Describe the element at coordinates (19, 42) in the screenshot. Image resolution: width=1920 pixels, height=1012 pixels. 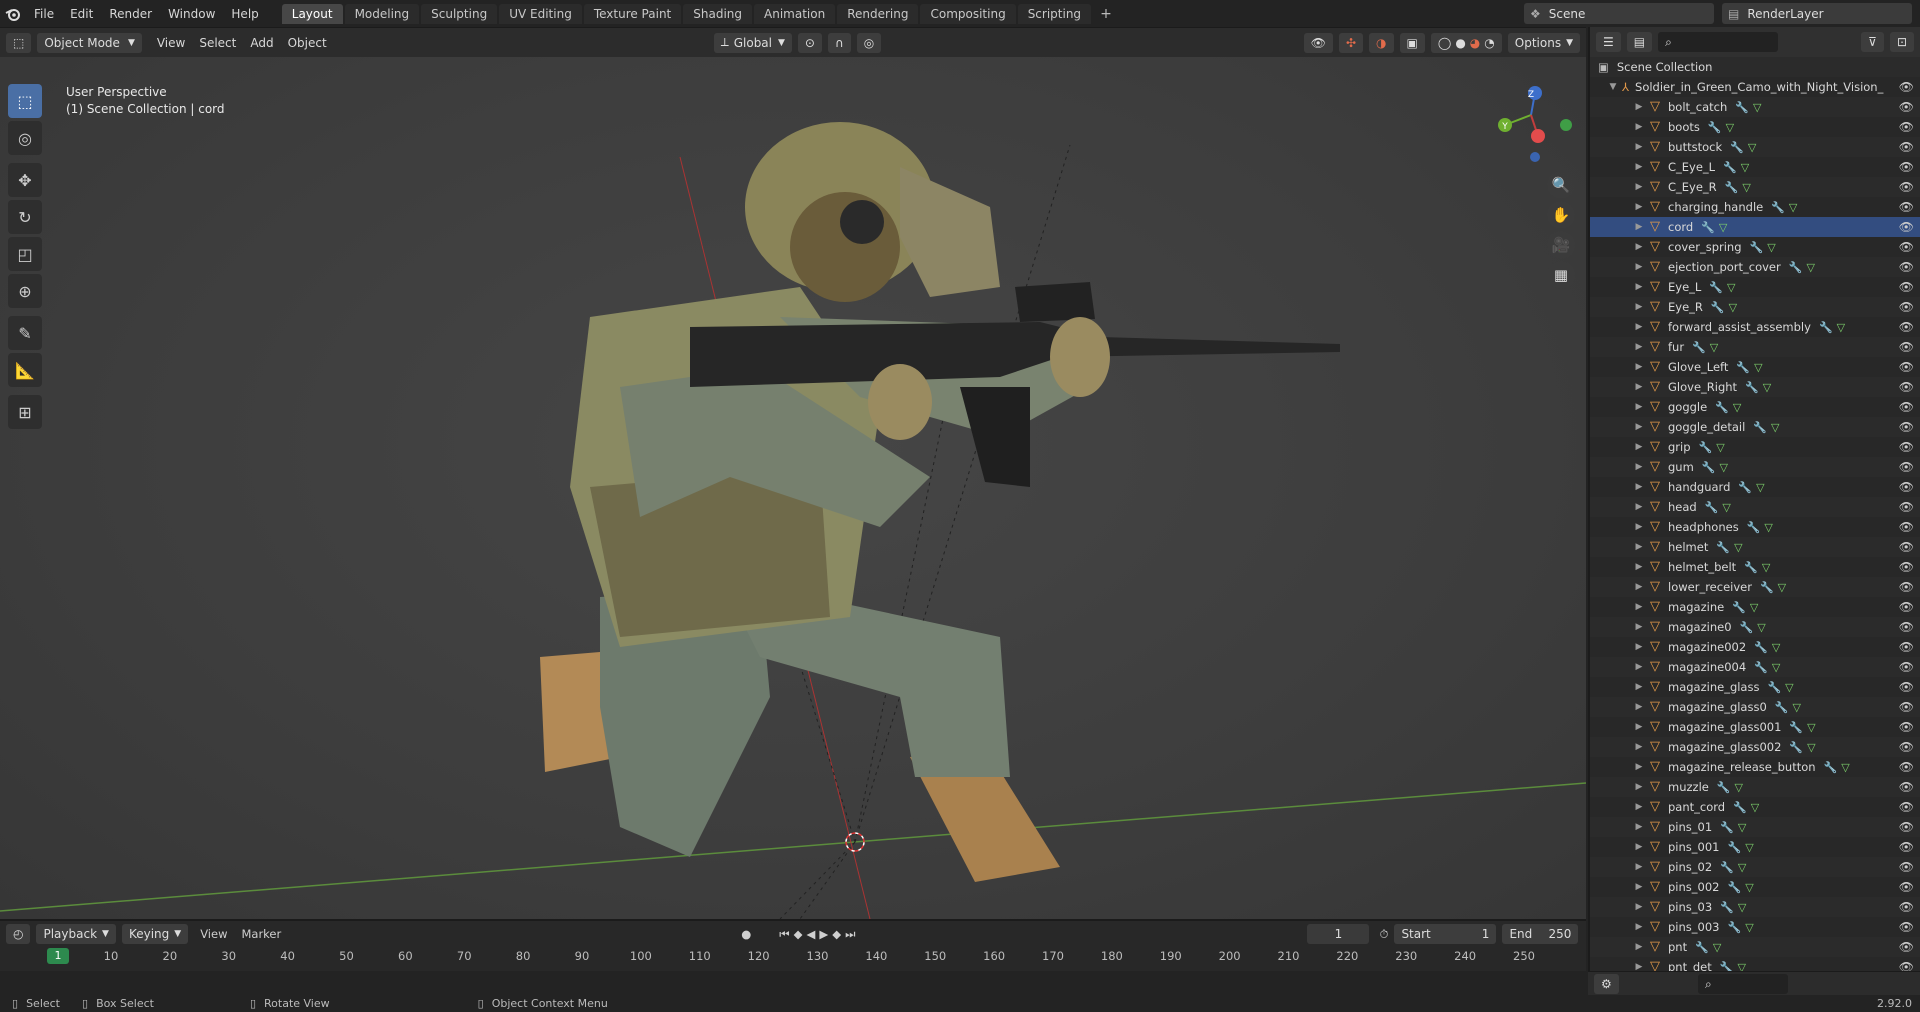
I see `editor-type-button: ⬚` at that location.